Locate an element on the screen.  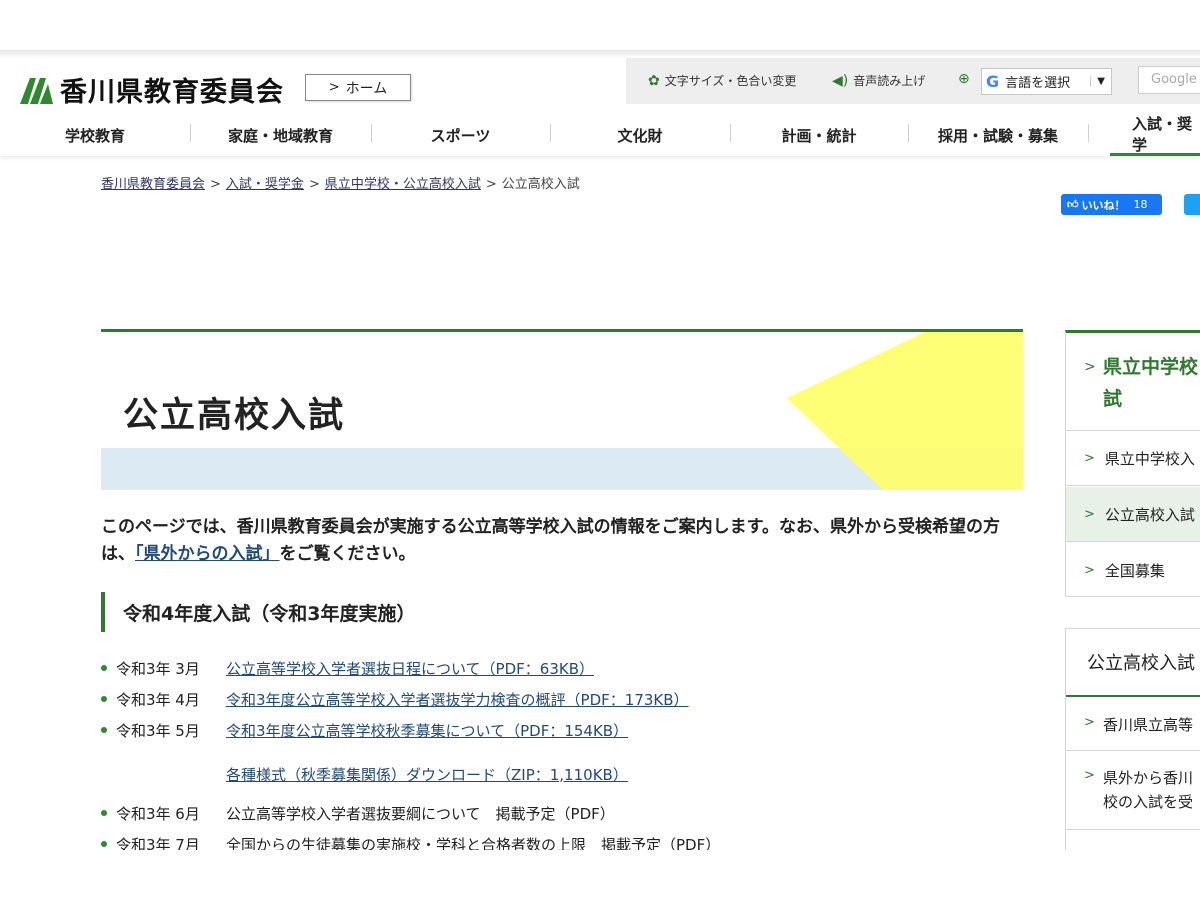
like-label: いいね！ is located at coordinates (1103, 205).